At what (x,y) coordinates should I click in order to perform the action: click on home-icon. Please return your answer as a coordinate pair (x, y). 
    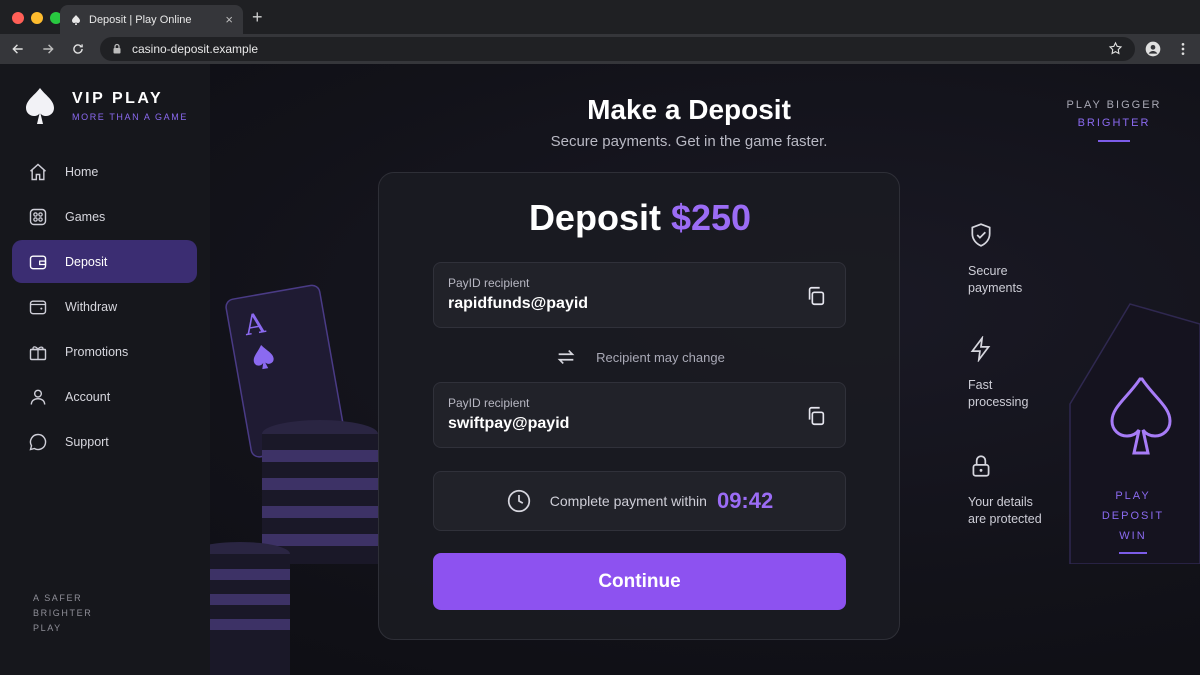
    Looking at the image, I should click on (38, 171).